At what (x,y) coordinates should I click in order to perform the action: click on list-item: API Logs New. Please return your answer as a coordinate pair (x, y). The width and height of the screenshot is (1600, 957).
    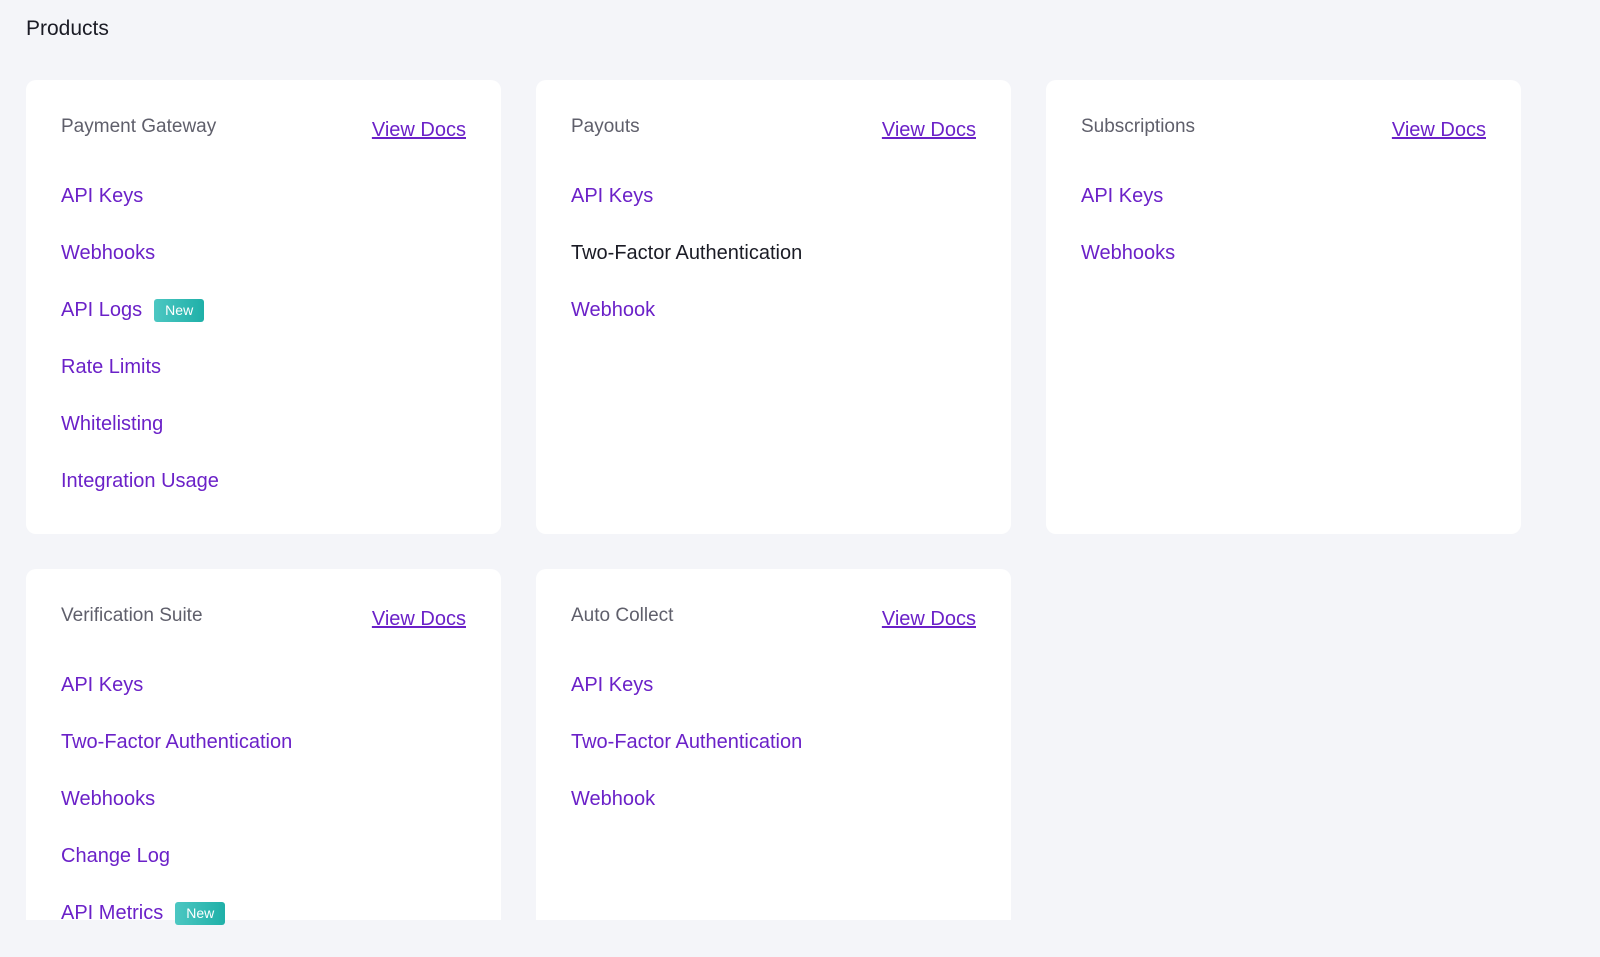
    Looking at the image, I should click on (140, 325).